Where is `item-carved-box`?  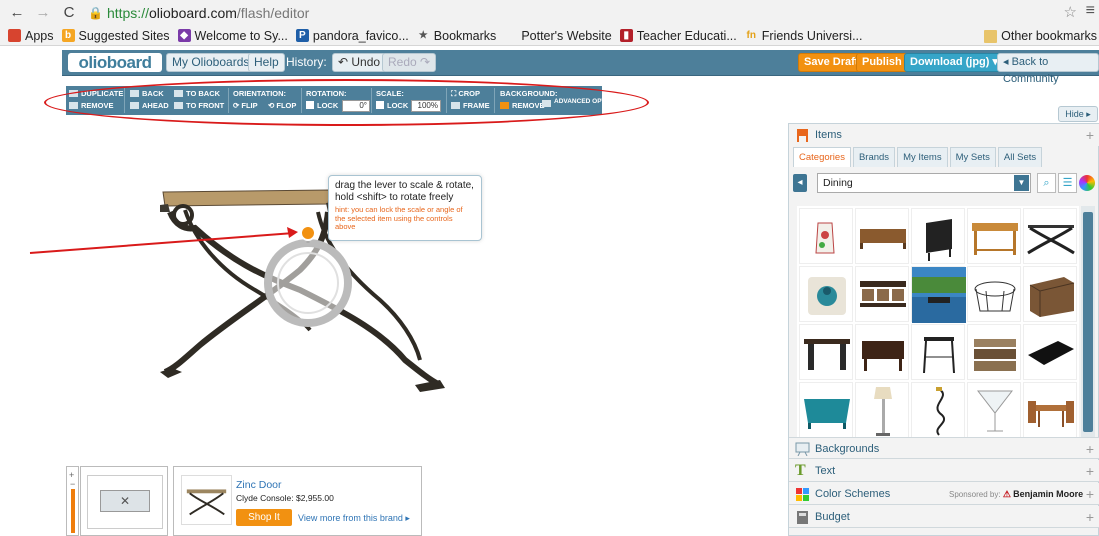
item-carved-box is located at coordinates (994, 352).